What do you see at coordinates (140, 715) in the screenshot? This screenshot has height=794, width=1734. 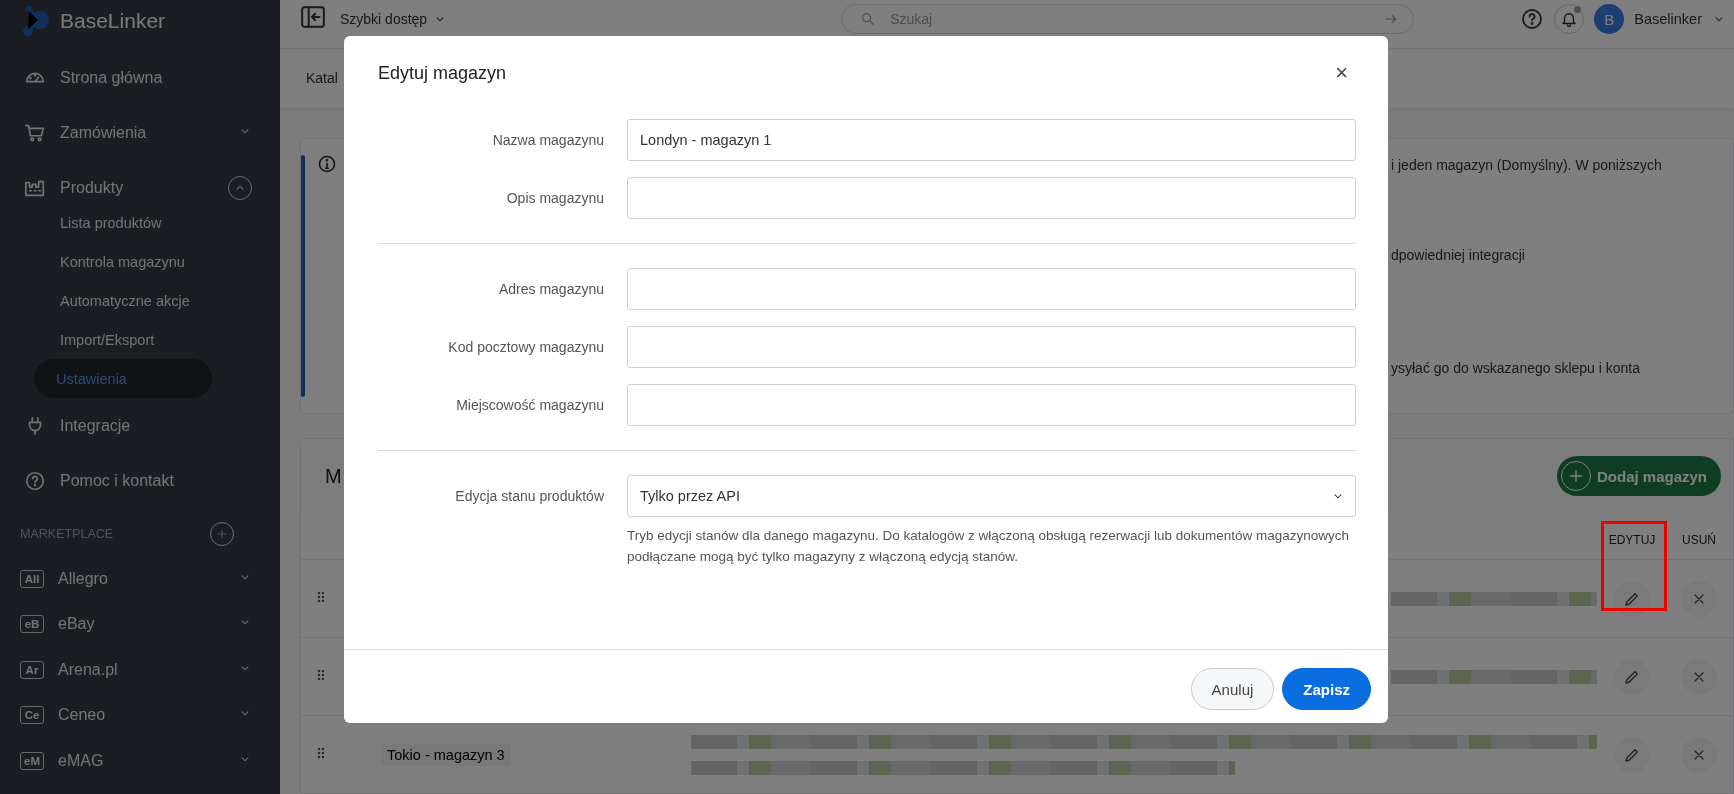 I see `marketplace-item: Ce Ceneo` at bounding box center [140, 715].